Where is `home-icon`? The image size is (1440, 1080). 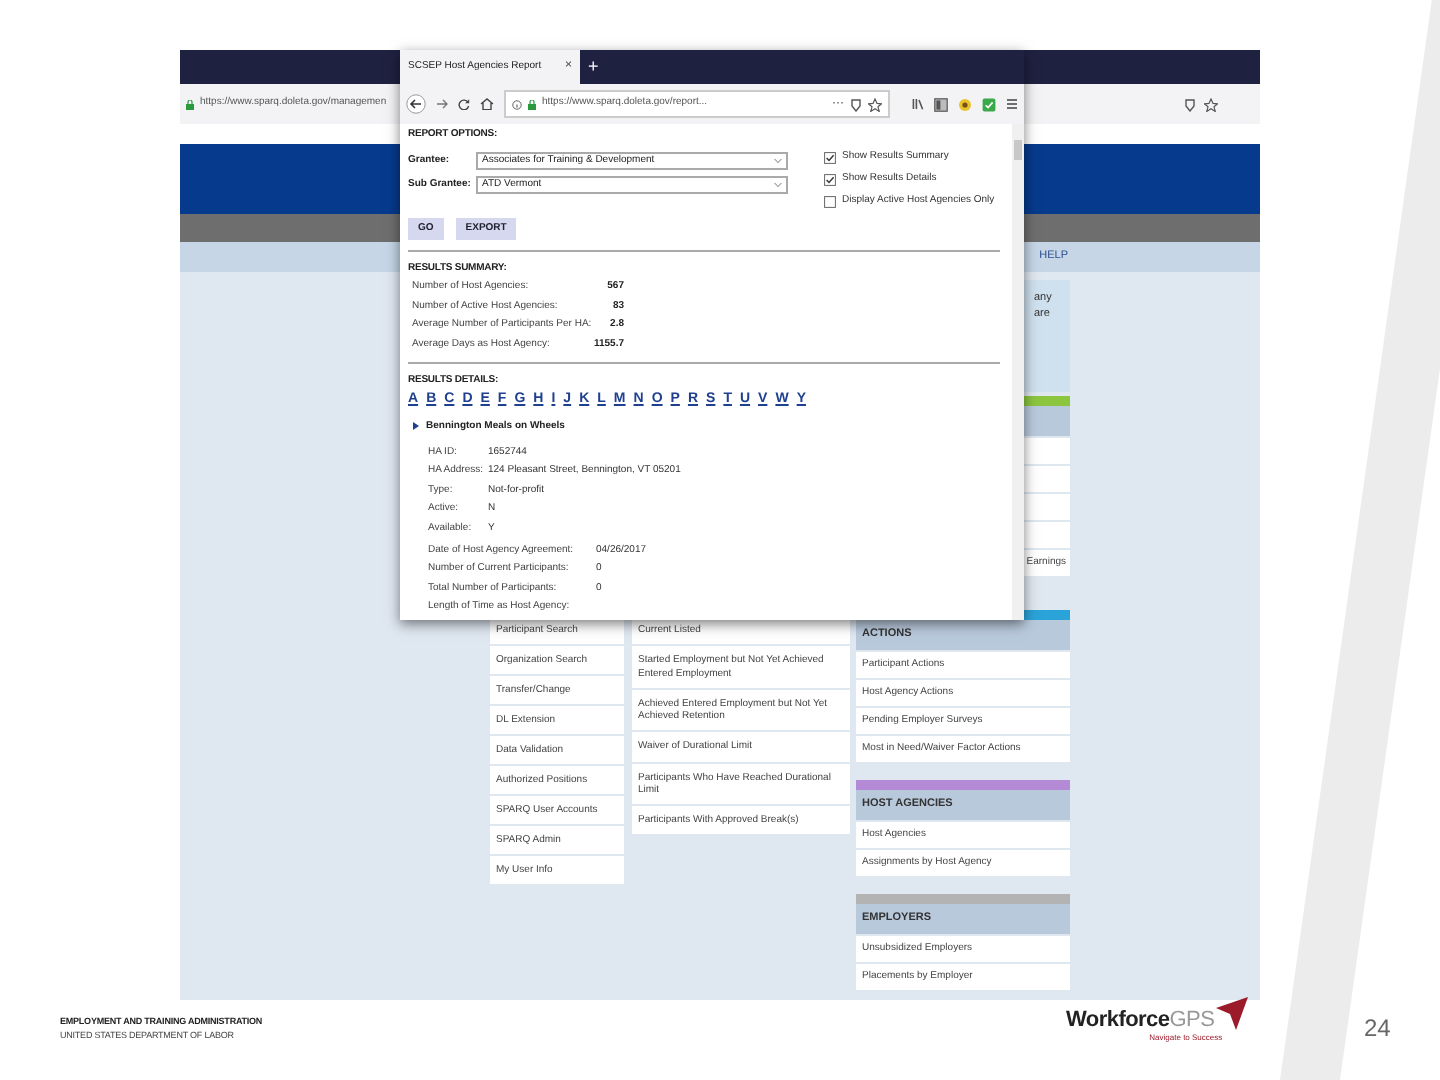
home-icon is located at coordinates (487, 104).